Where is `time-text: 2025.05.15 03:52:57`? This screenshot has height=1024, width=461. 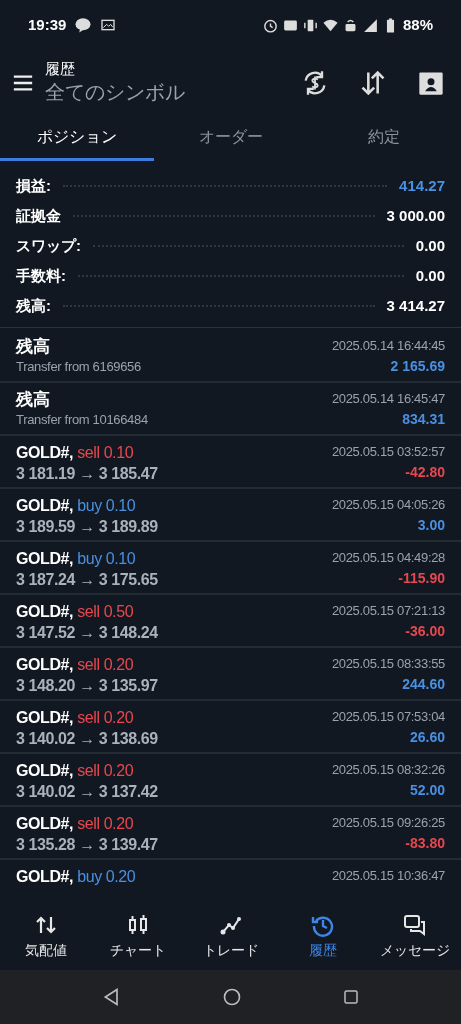 time-text: 2025.05.15 03:52:57 is located at coordinates (388, 452).